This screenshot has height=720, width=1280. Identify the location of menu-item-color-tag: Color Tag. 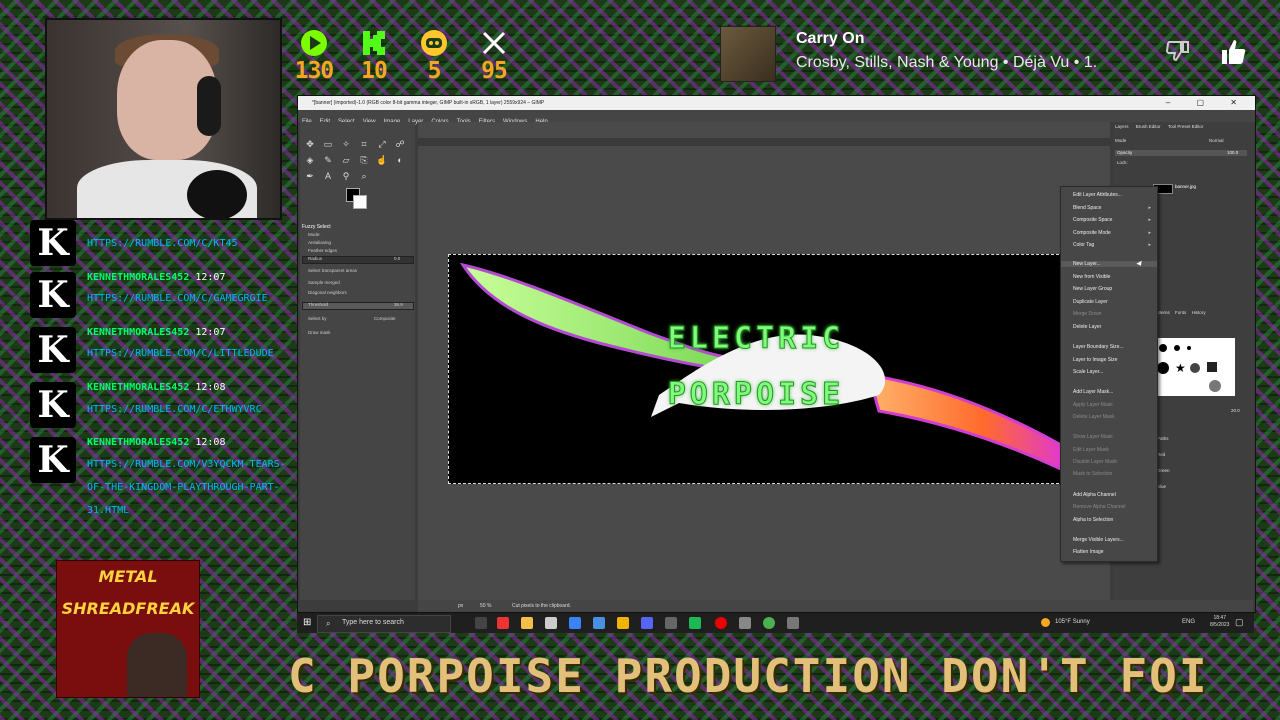
(1083, 245).